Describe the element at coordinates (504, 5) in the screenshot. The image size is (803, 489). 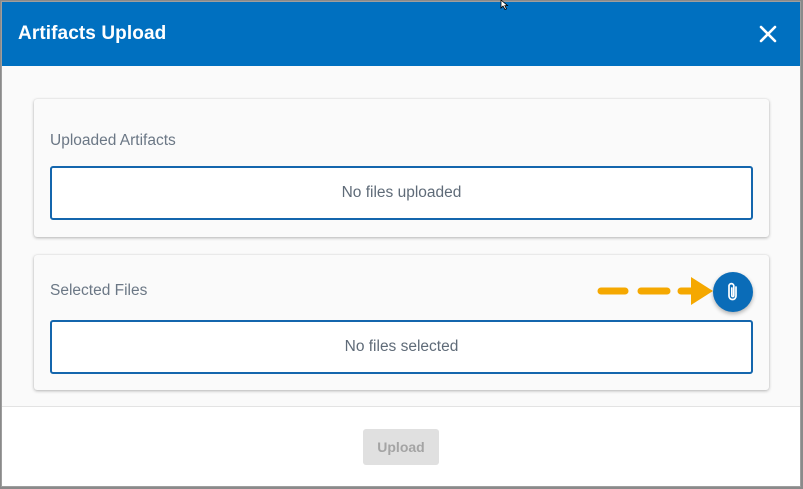
I see `mouse-cursor-icon` at that location.